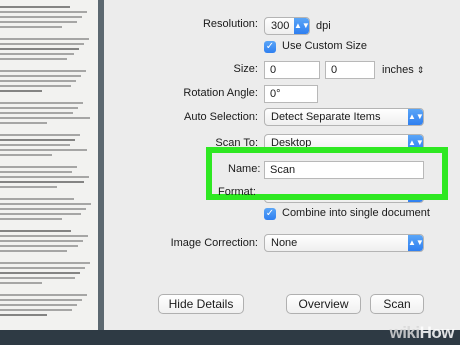 The height and width of the screenshot is (345, 460). I want to click on size-label: Size:, so click(245, 69).